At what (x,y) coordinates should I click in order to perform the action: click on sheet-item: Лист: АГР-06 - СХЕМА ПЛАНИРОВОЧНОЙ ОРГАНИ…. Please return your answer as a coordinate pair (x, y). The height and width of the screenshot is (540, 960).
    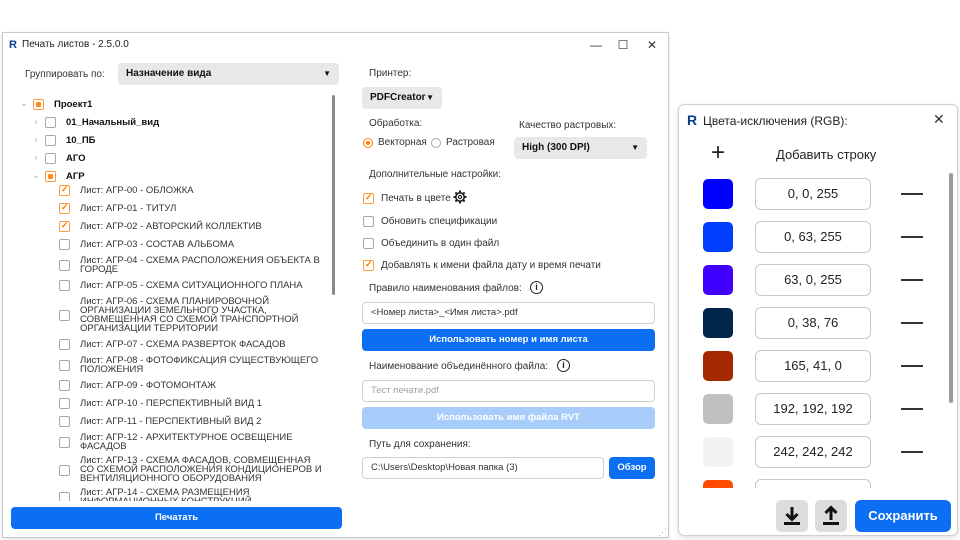
    Looking at the image, I should click on (168, 316).